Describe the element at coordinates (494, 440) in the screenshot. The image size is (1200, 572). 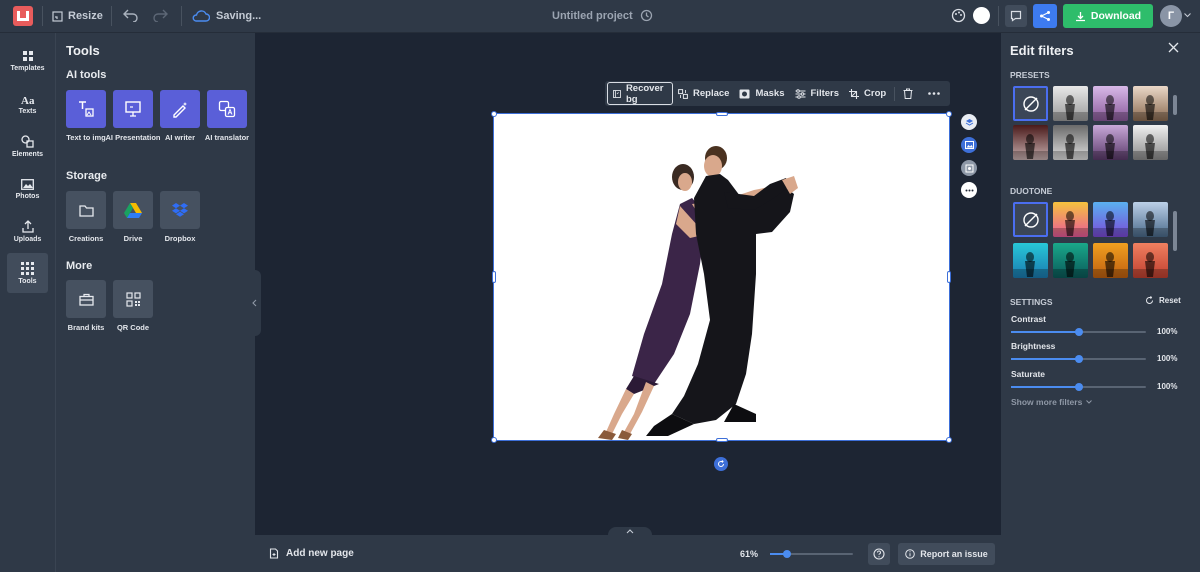
I see `resize-handle-bottom-left` at that location.